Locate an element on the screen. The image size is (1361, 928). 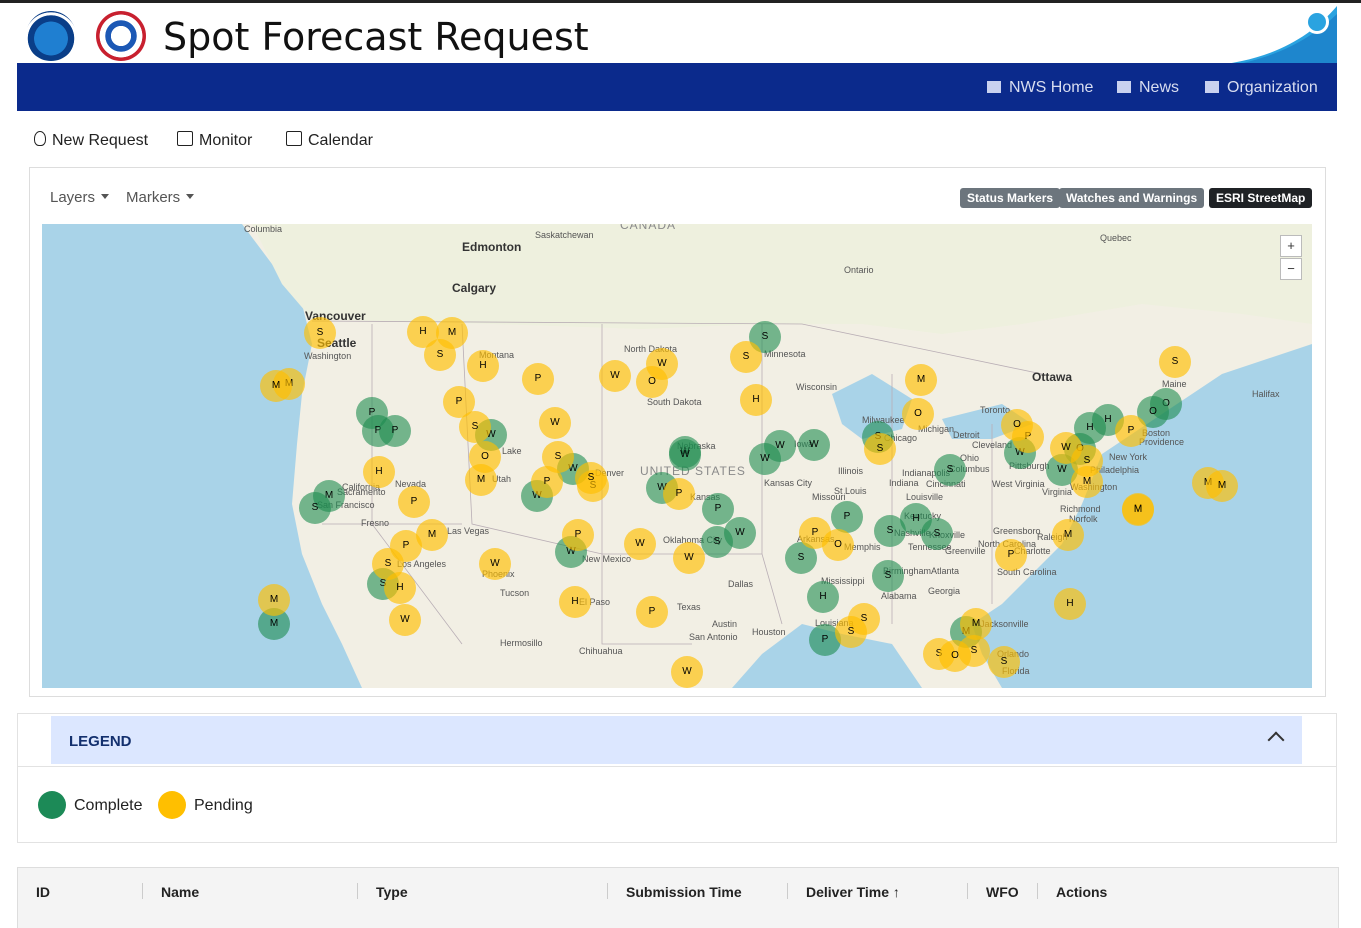
esri-streetmap-toggle: ESRI StreetMap is located at coordinates (1261, 198).